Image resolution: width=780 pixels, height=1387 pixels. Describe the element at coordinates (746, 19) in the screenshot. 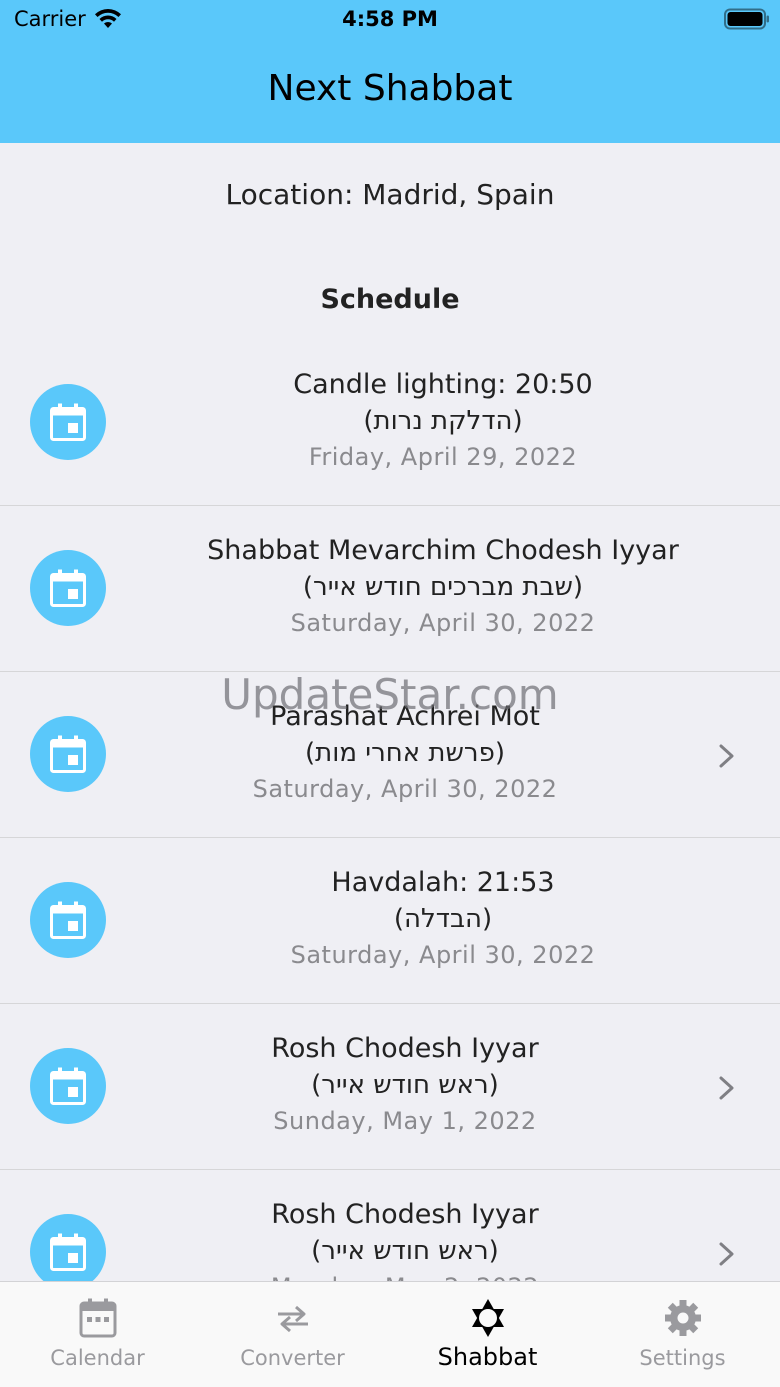

I see `battery-icon` at that location.